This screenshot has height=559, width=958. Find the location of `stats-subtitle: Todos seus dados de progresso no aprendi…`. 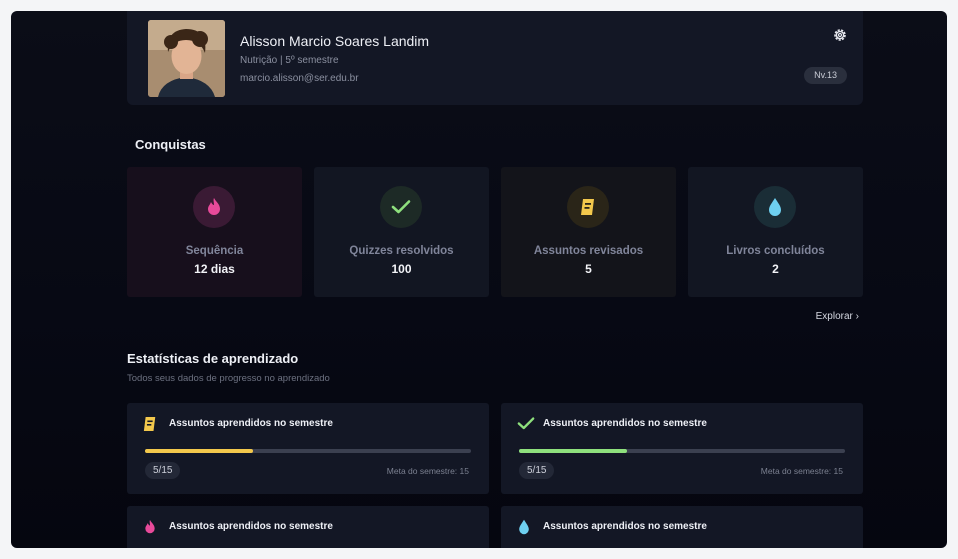

stats-subtitle: Todos seus dados de progresso no aprendi… is located at coordinates (228, 378).